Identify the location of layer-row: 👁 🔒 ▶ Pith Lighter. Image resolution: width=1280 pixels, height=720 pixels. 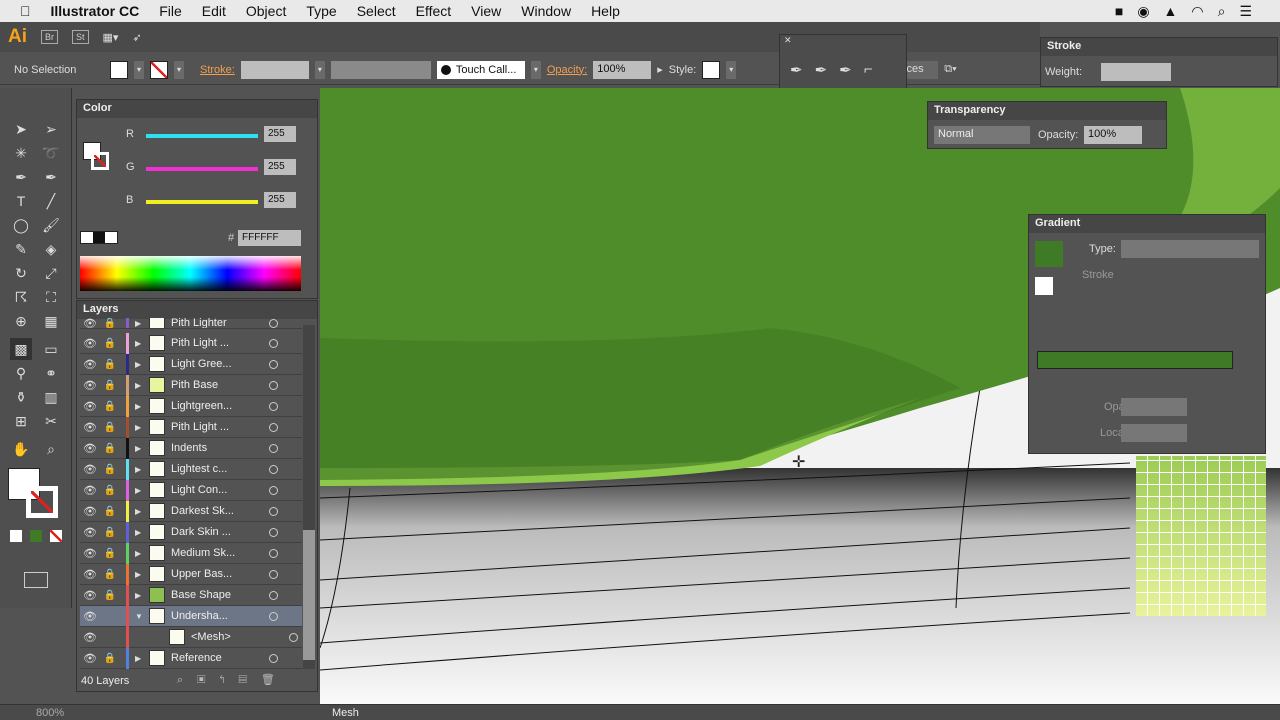
(191, 323).